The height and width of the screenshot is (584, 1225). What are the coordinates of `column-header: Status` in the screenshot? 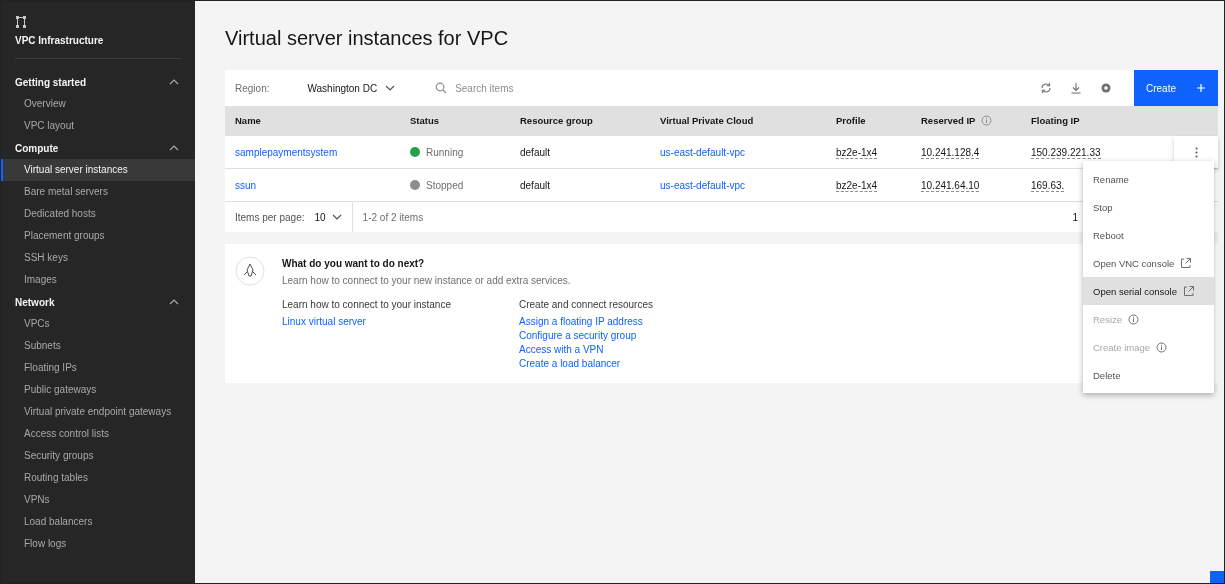 It's located at (425, 120).